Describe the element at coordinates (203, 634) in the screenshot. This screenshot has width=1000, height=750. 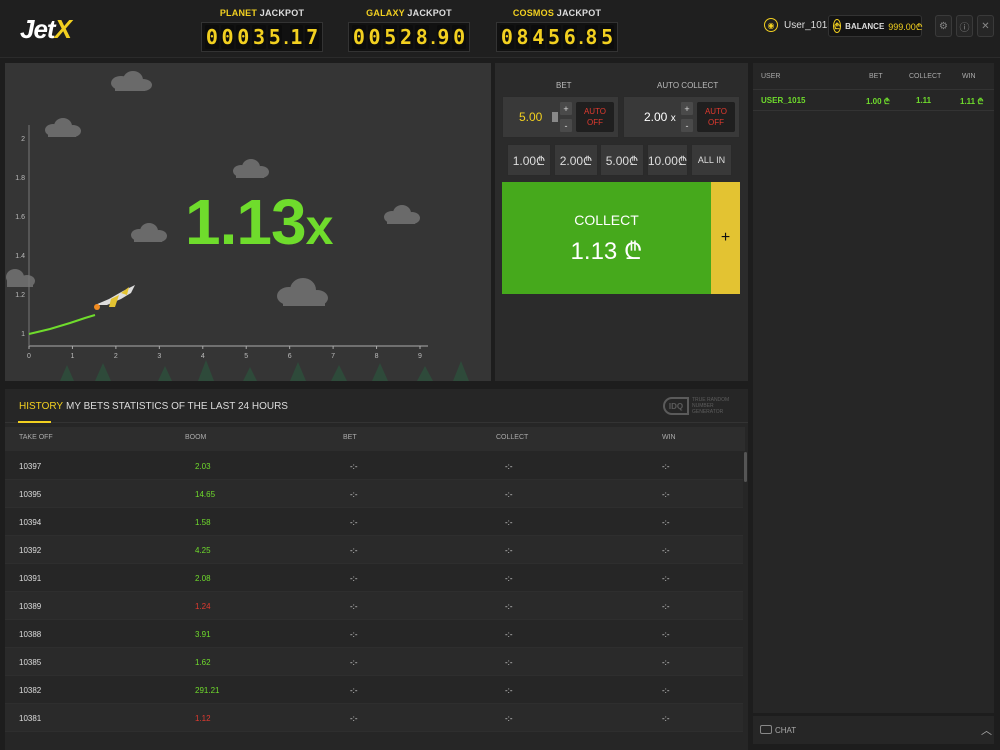
I see `history-boom: 3.91` at that location.